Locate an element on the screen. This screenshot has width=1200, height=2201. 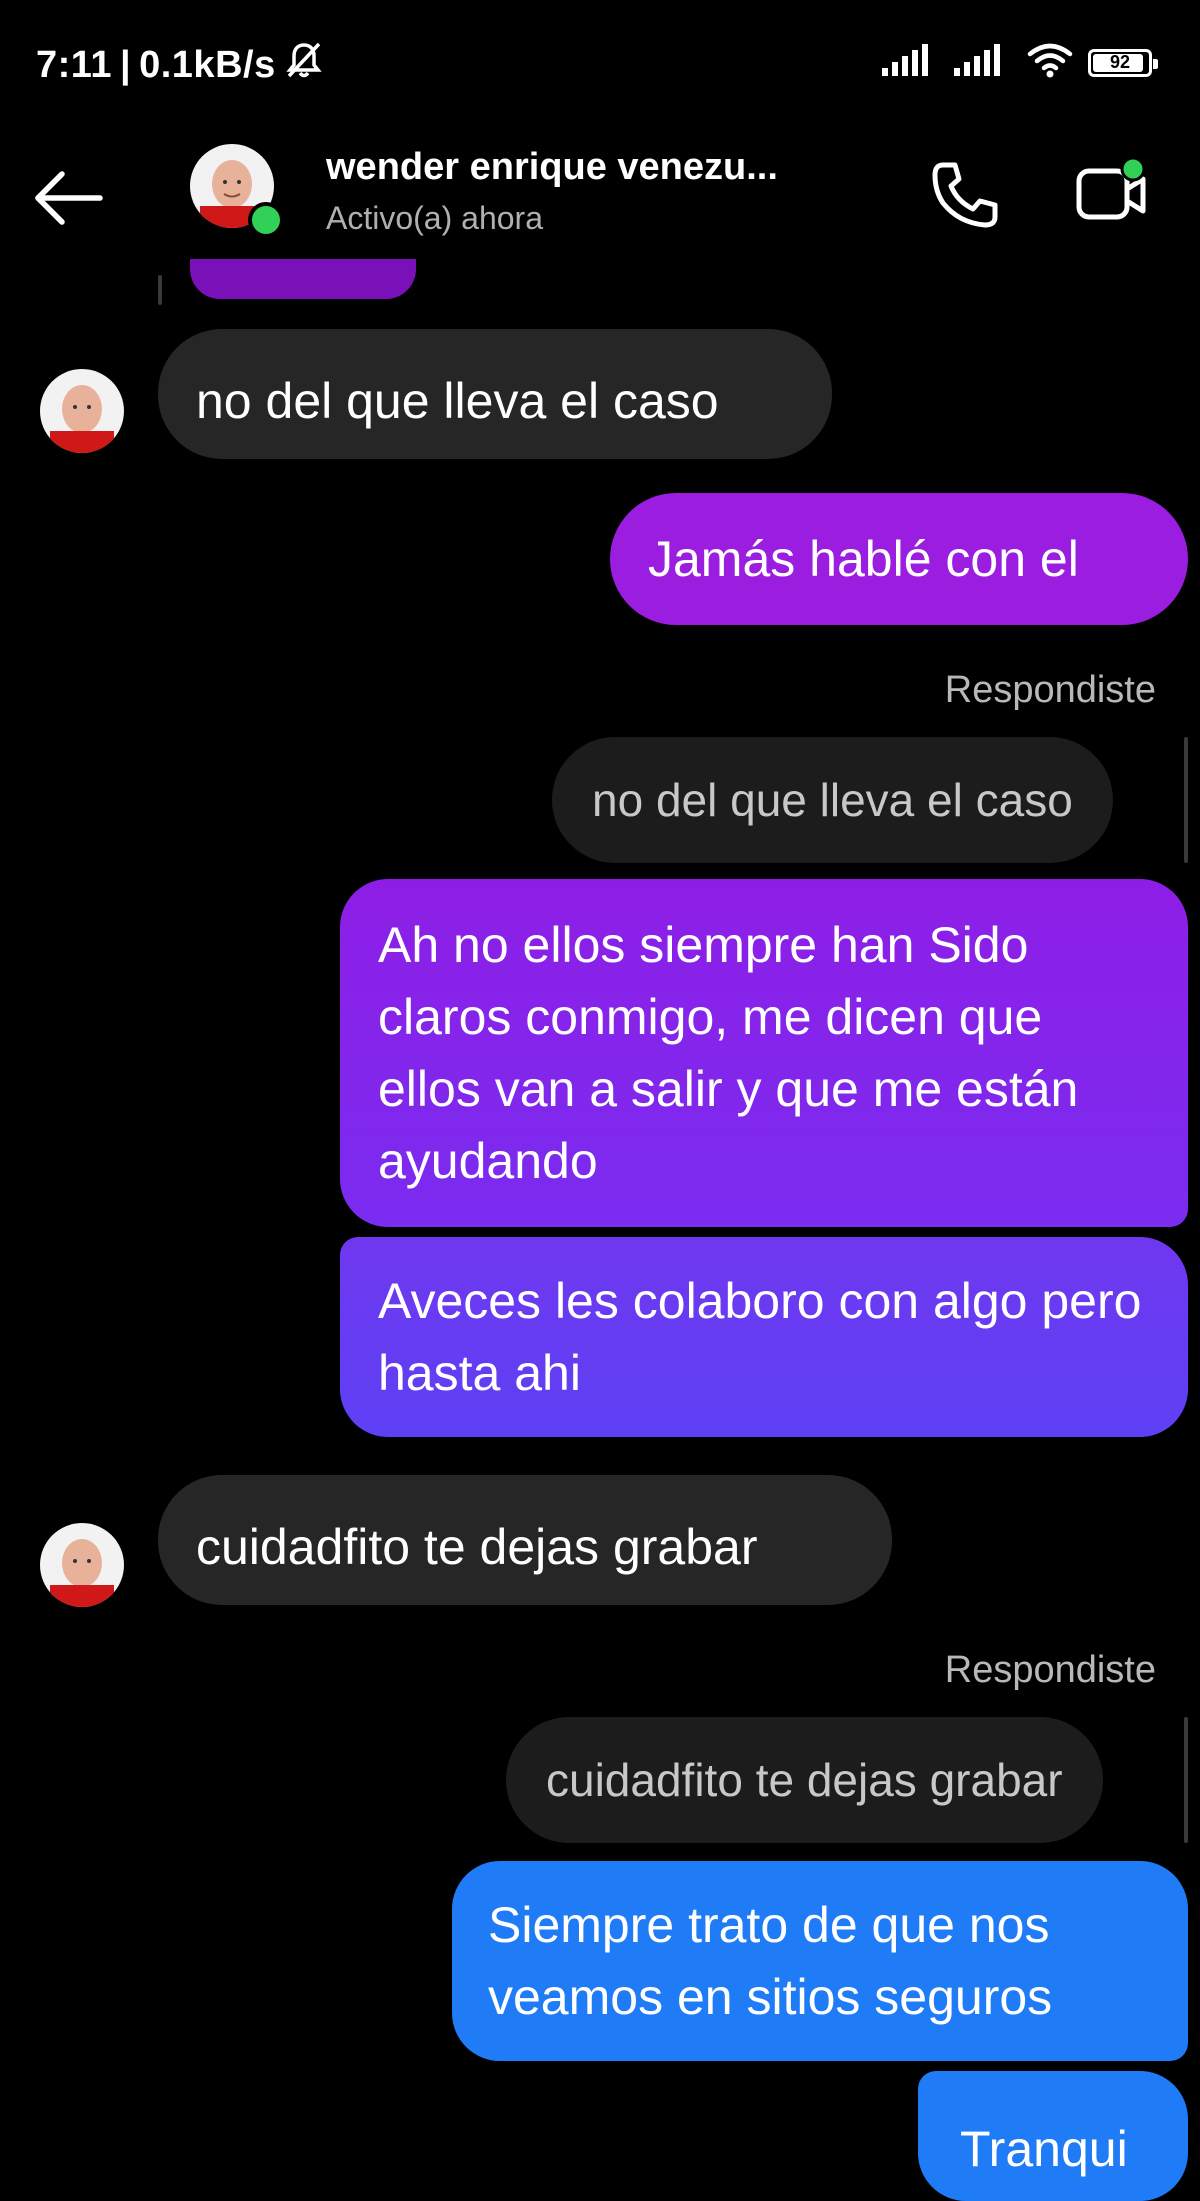
conversation-header: wender enrique venezu... Activo(a) ahora is located at coordinates (600, 197).